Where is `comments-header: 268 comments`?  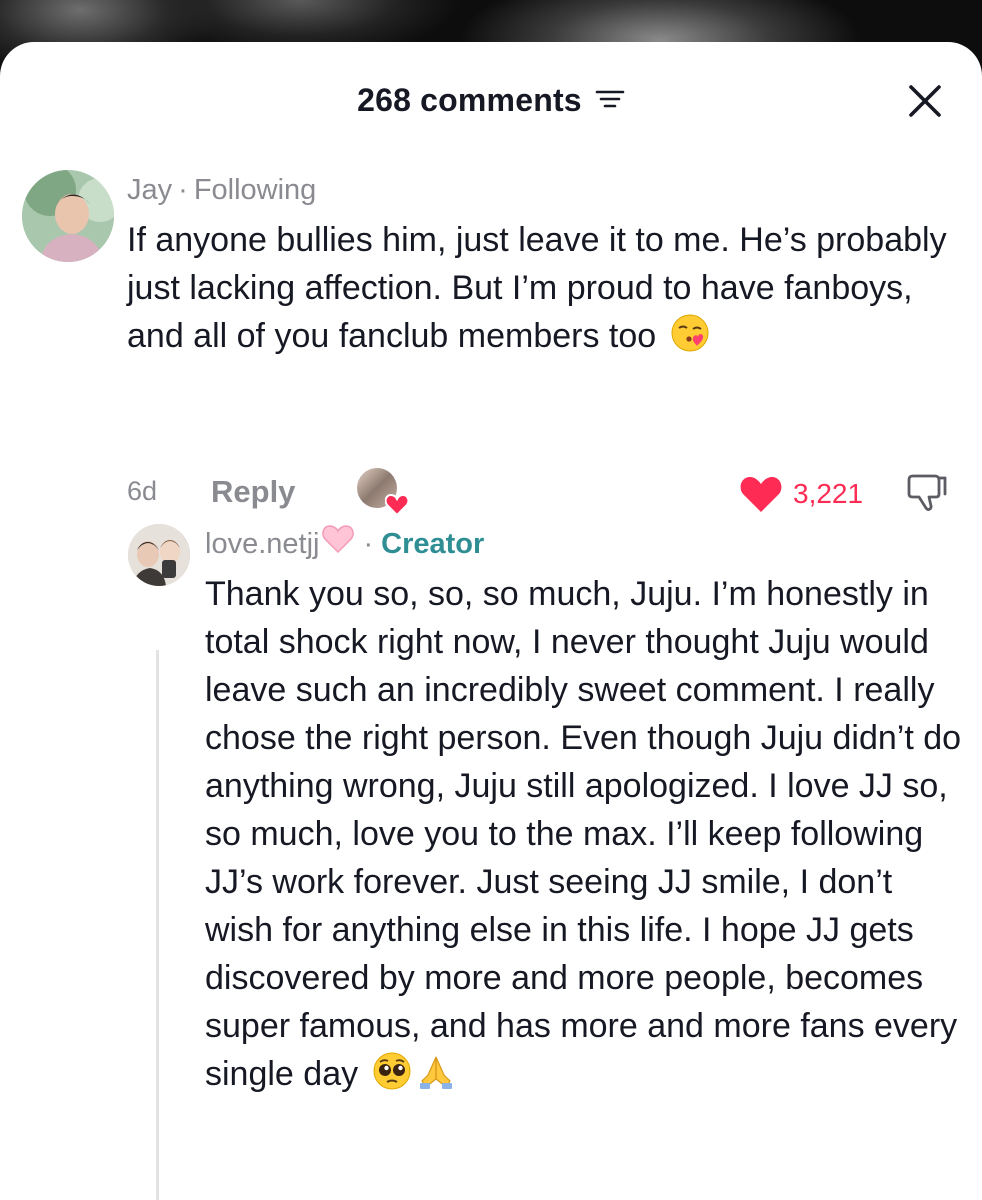 comments-header: 268 comments is located at coordinates (491, 100).